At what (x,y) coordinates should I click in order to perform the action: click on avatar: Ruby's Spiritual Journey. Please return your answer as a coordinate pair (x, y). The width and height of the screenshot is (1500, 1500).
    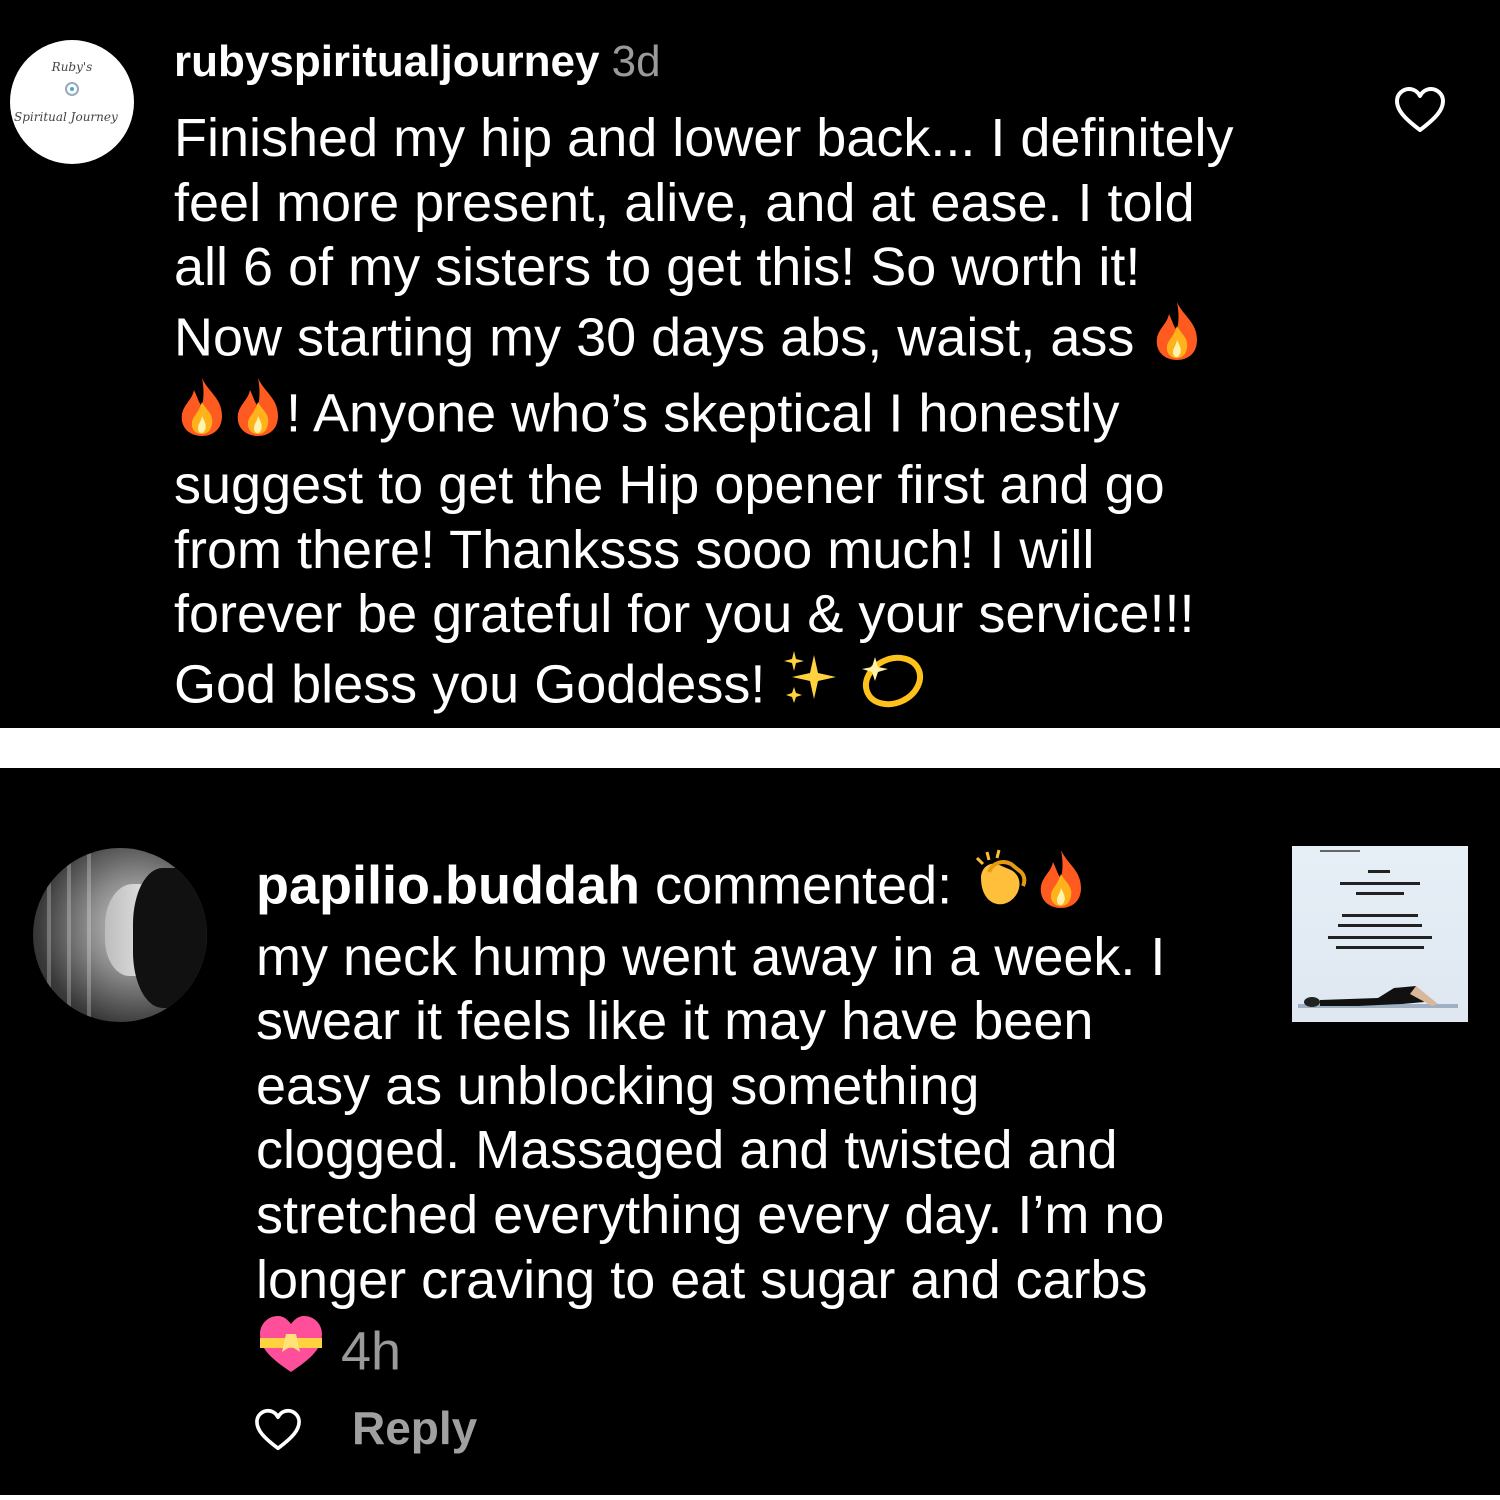
    Looking at the image, I should click on (72, 102).